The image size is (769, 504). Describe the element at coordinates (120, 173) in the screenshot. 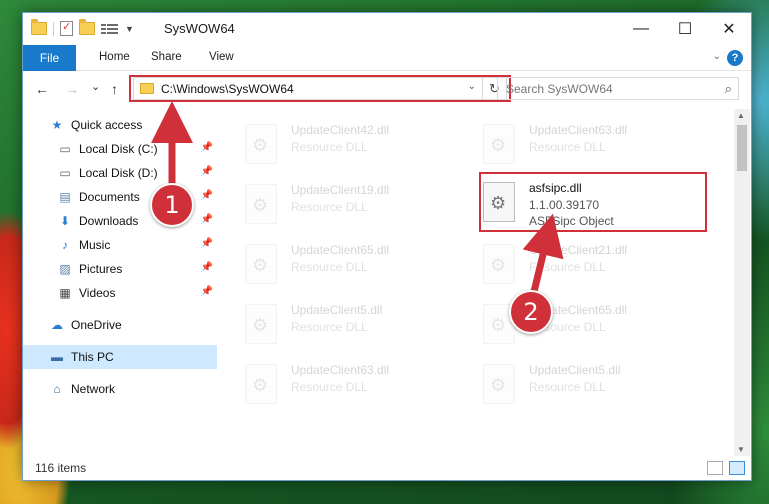

I see `sidebar-item-local-disk-d: ▭ Local Disk (D:) 📌` at that location.